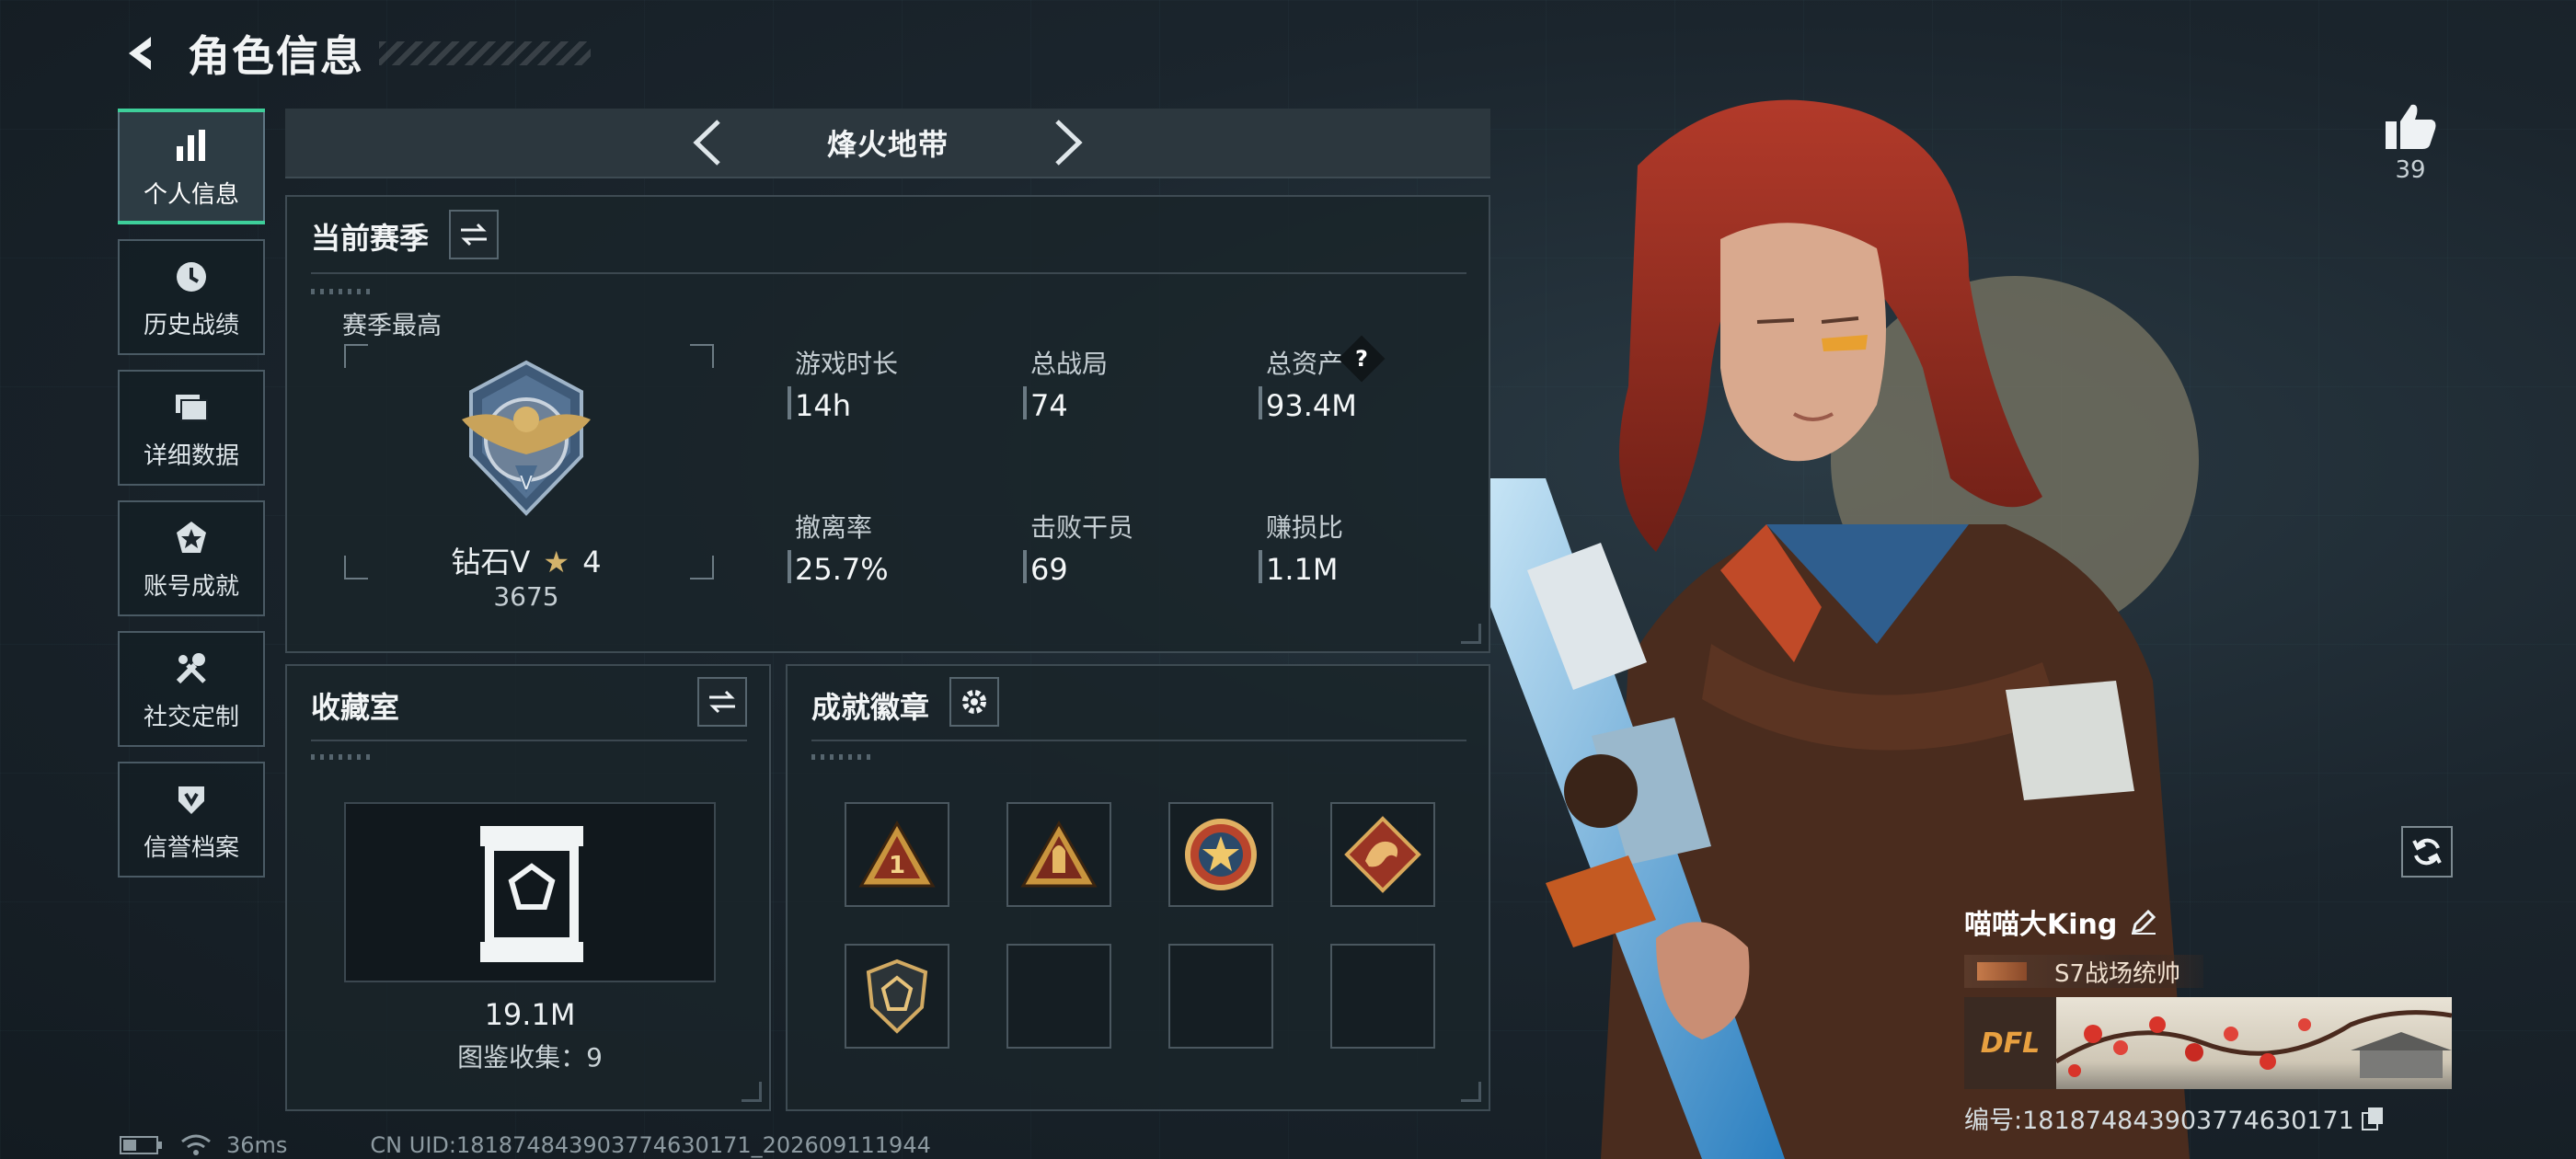 This screenshot has height=1159, width=2576. What do you see at coordinates (530, 892) in the screenshot?
I see `collection-display-case` at bounding box center [530, 892].